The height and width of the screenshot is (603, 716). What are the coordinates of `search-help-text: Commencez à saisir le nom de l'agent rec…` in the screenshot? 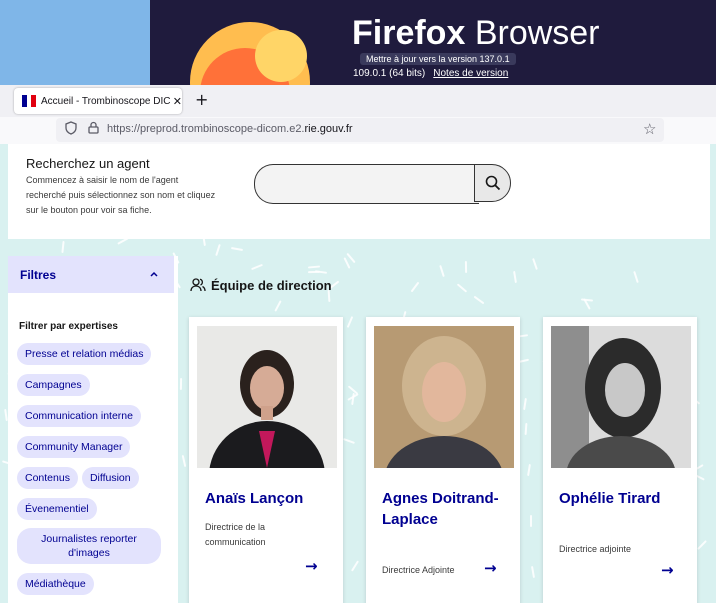 It's located at (121, 195).